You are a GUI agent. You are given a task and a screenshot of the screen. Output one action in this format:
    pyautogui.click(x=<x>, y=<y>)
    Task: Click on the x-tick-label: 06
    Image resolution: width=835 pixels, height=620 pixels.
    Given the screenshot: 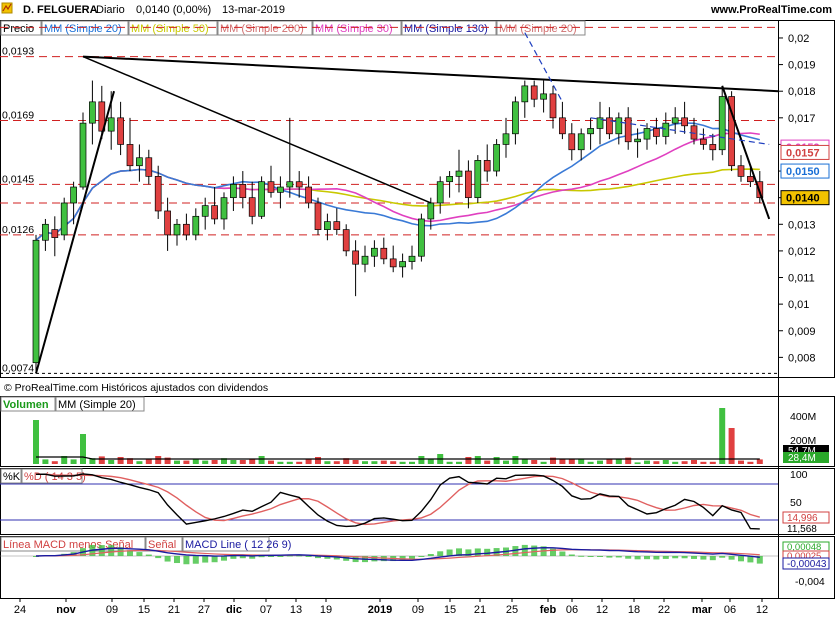 What is the action you would take?
    pyautogui.click(x=730, y=610)
    